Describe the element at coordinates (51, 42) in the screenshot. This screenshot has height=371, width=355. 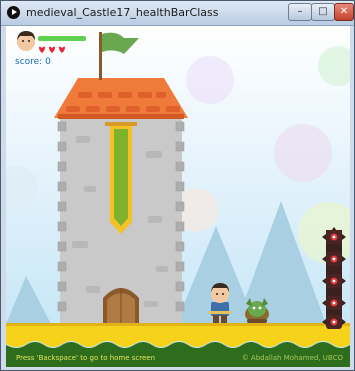
I see `hud-panel` at that location.